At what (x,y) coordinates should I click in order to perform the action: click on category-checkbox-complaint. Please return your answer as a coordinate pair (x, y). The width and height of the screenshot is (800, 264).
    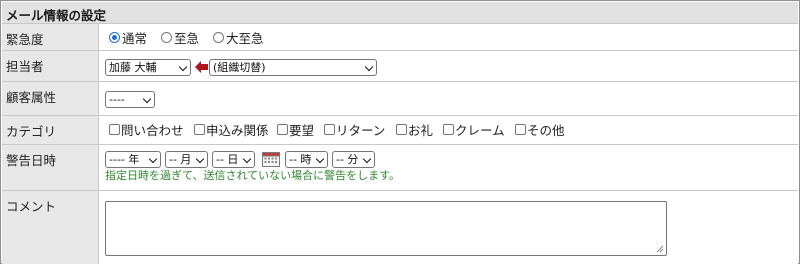
    Looking at the image, I should click on (448, 129).